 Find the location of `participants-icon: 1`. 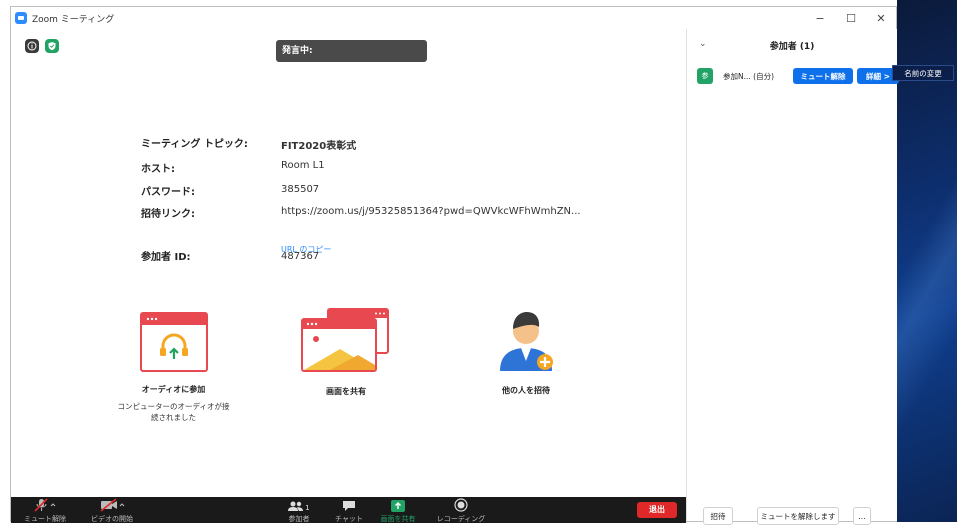

participants-icon: 1 is located at coordinates (299, 504).